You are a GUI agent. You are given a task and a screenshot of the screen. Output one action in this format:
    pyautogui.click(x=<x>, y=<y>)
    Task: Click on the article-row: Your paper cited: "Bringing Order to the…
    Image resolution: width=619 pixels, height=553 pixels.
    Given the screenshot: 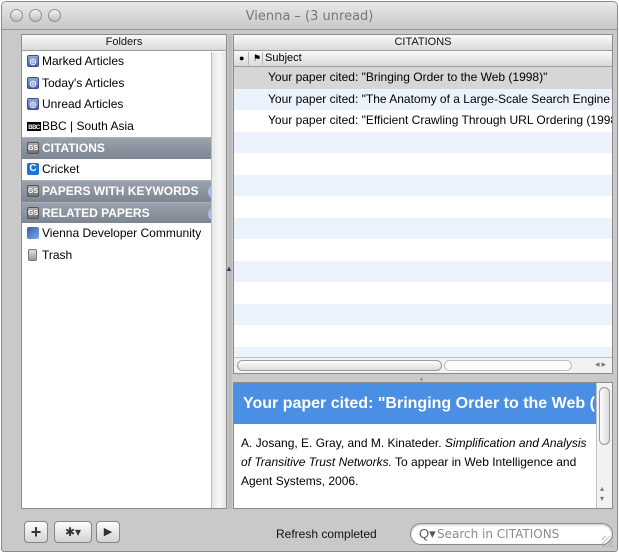 What is the action you would take?
    pyautogui.click(x=423, y=78)
    